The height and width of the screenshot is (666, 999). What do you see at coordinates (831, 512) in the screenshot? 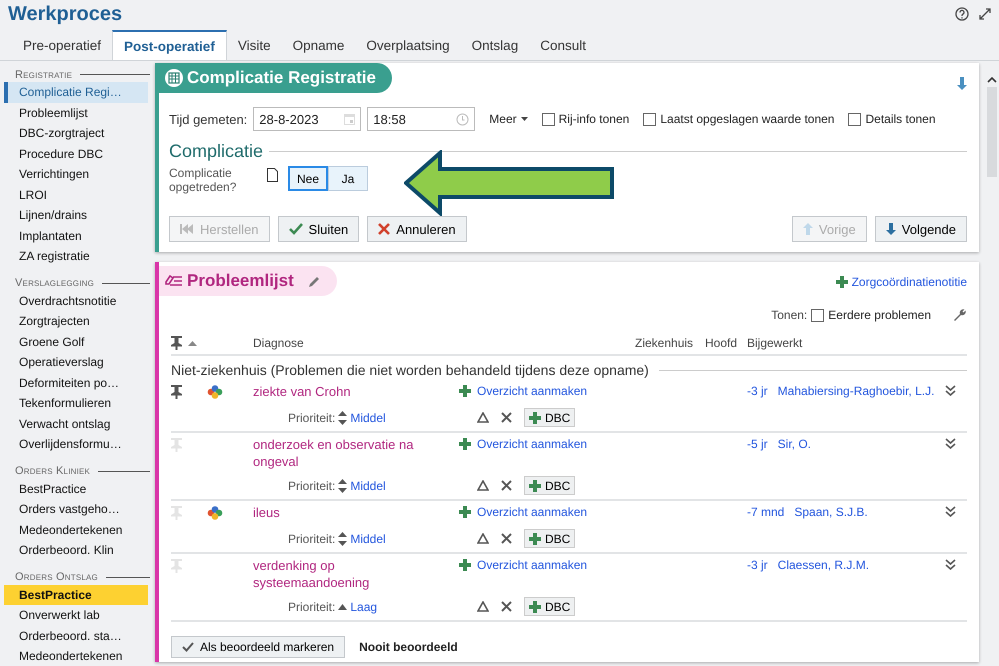
I see `author-link: Spaan, S.J.B.` at bounding box center [831, 512].